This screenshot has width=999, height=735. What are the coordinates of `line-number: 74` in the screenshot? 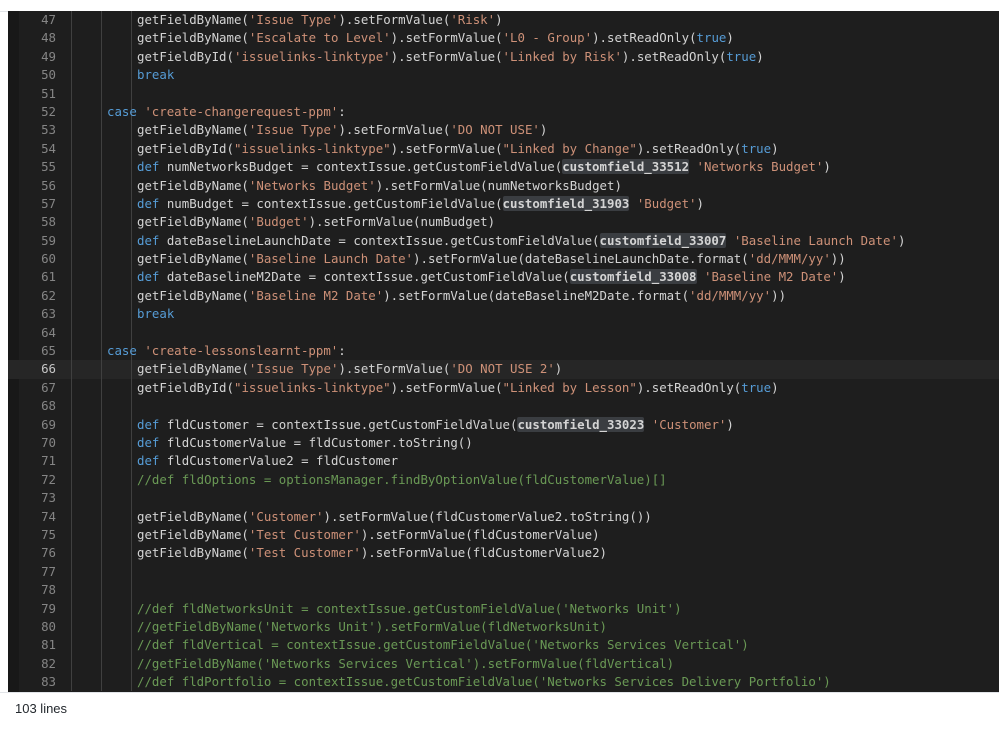 It's located at (39, 517).